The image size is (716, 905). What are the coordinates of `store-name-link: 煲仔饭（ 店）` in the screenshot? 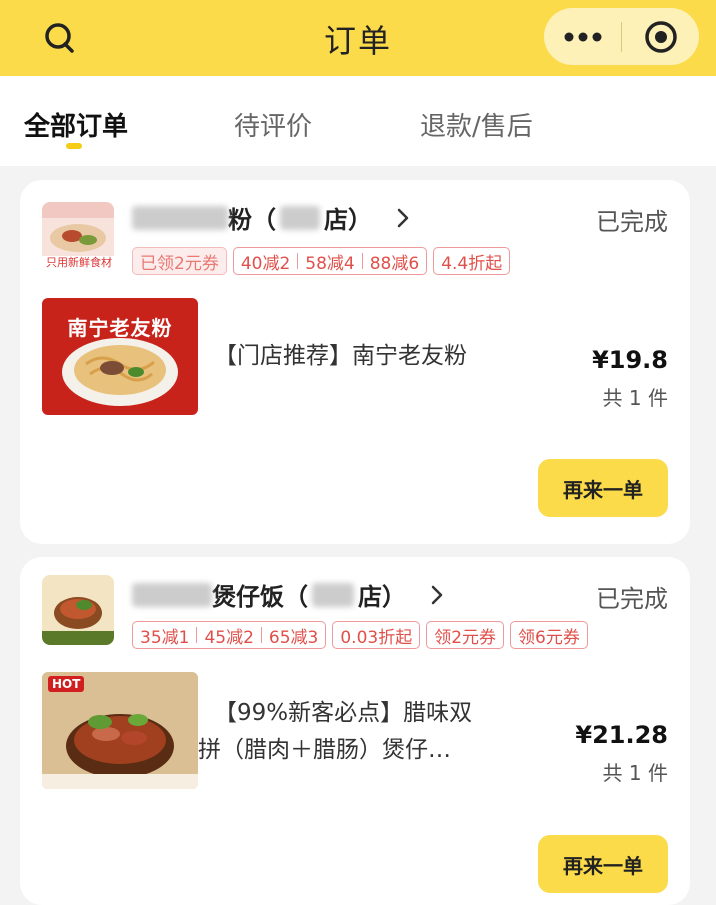 It's located at (288, 594).